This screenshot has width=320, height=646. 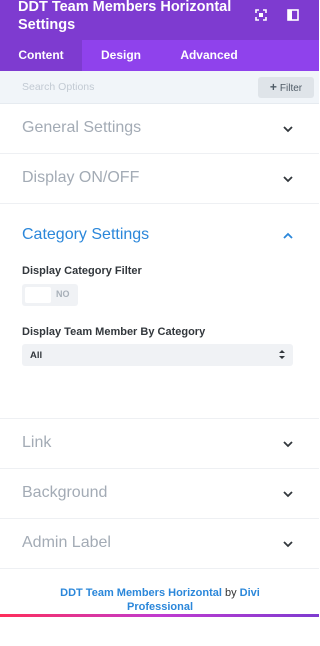 What do you see at coordinates (66, 542) in the screenshot?
I see `section-title: Admin Label` at bounding box center [66, 542].